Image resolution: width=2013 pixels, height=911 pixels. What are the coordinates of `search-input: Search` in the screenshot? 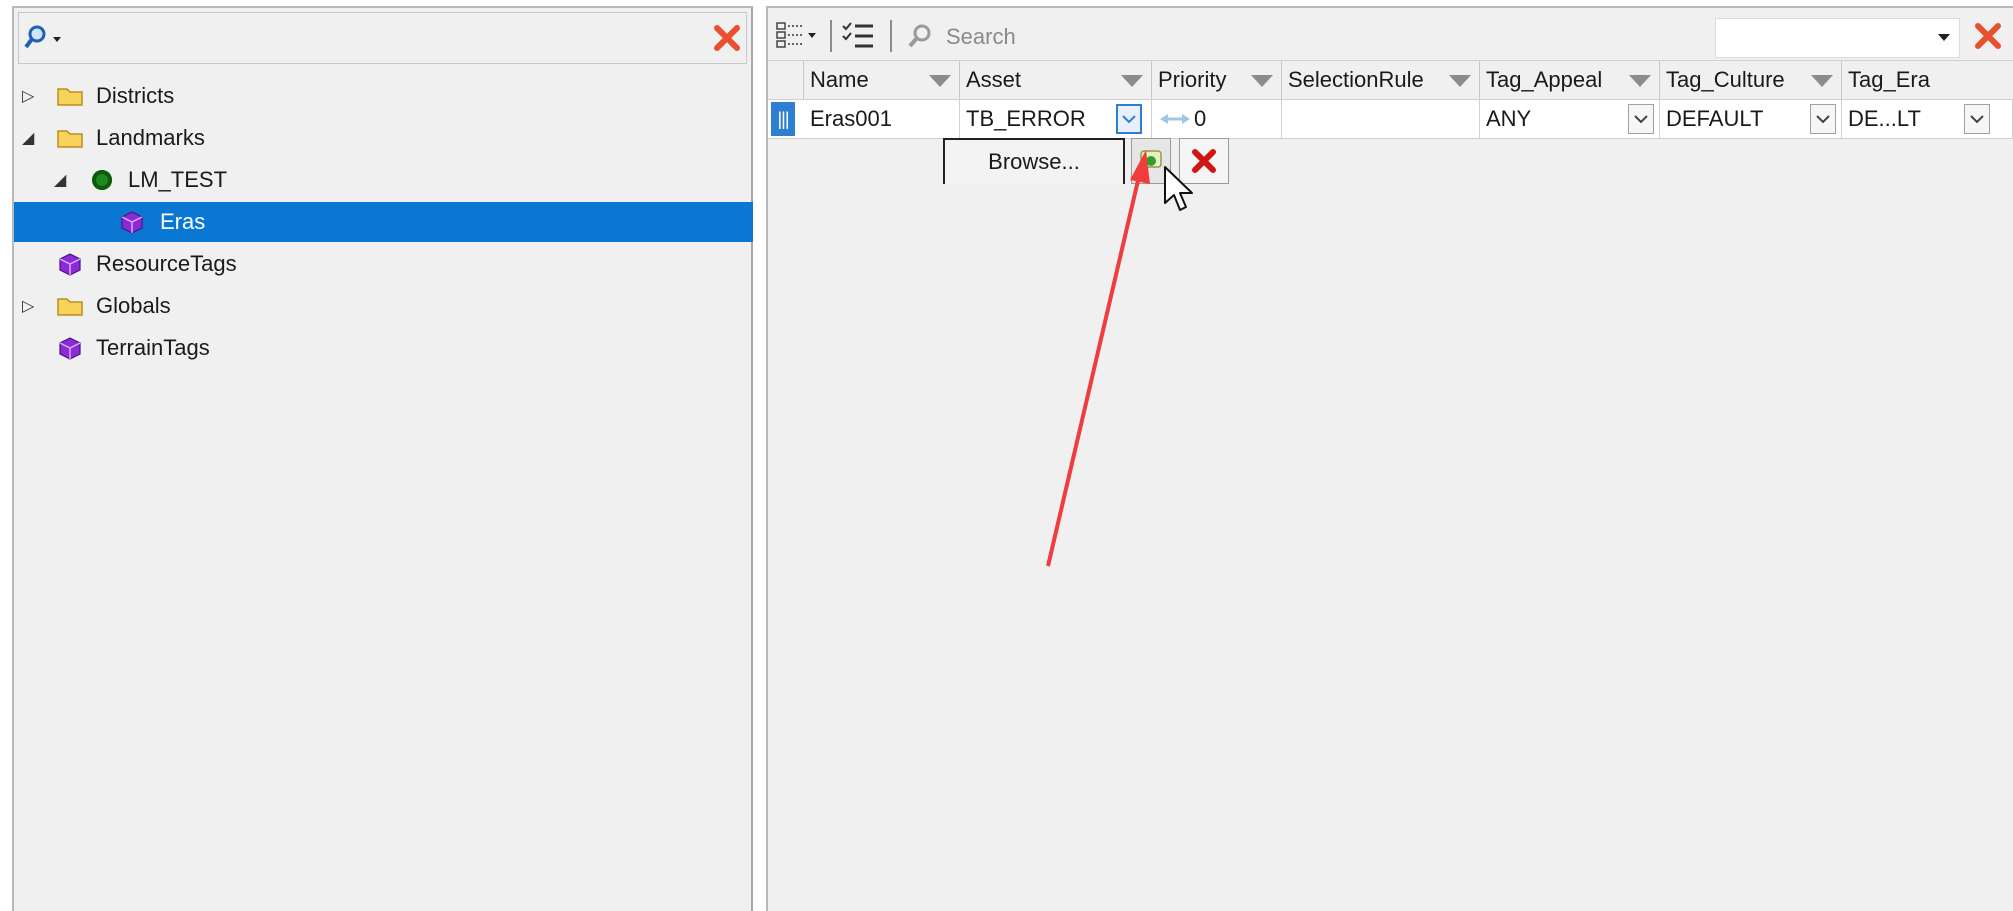 It's located at (981, 37).